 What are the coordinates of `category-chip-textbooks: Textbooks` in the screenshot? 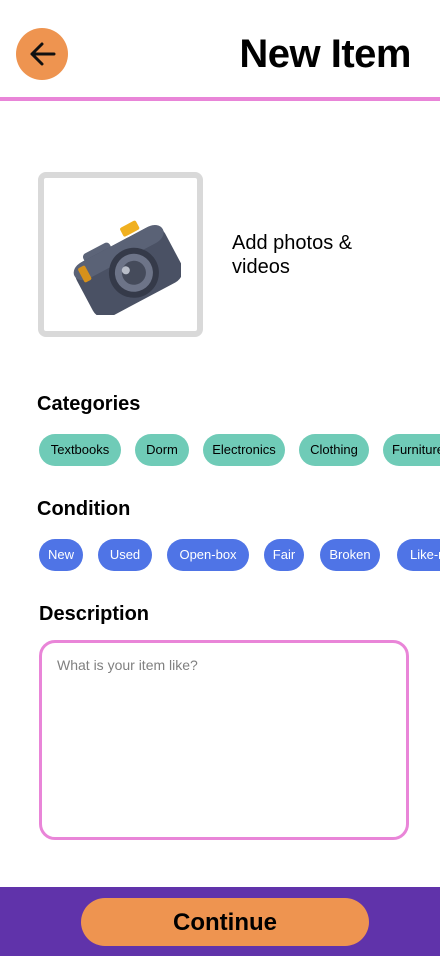 It's located at (80, 450).